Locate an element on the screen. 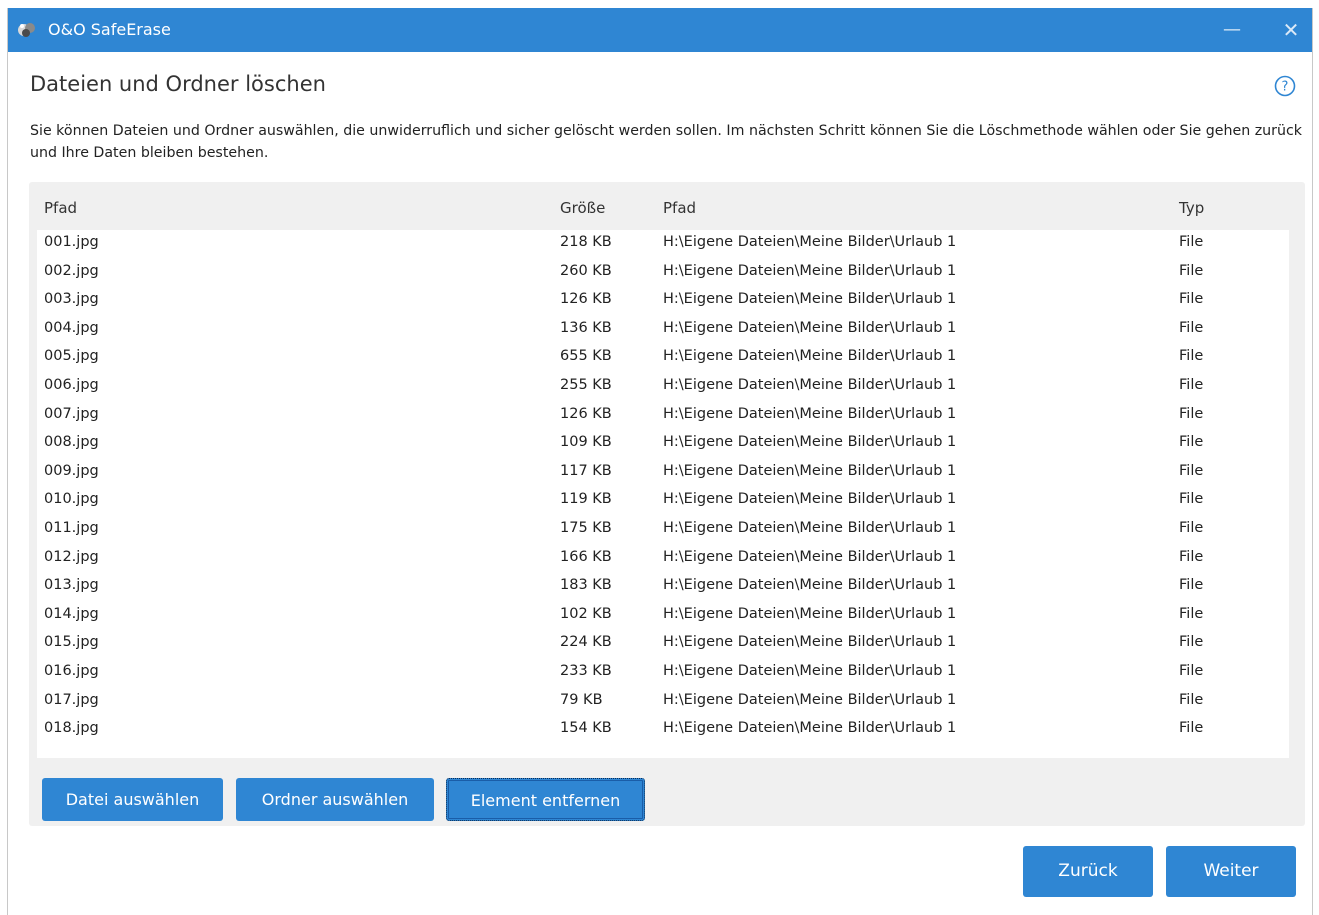 The width and height of the screenshot is (1319, 915). cell-name: 012.jpg is located at coordinates (71, 556).